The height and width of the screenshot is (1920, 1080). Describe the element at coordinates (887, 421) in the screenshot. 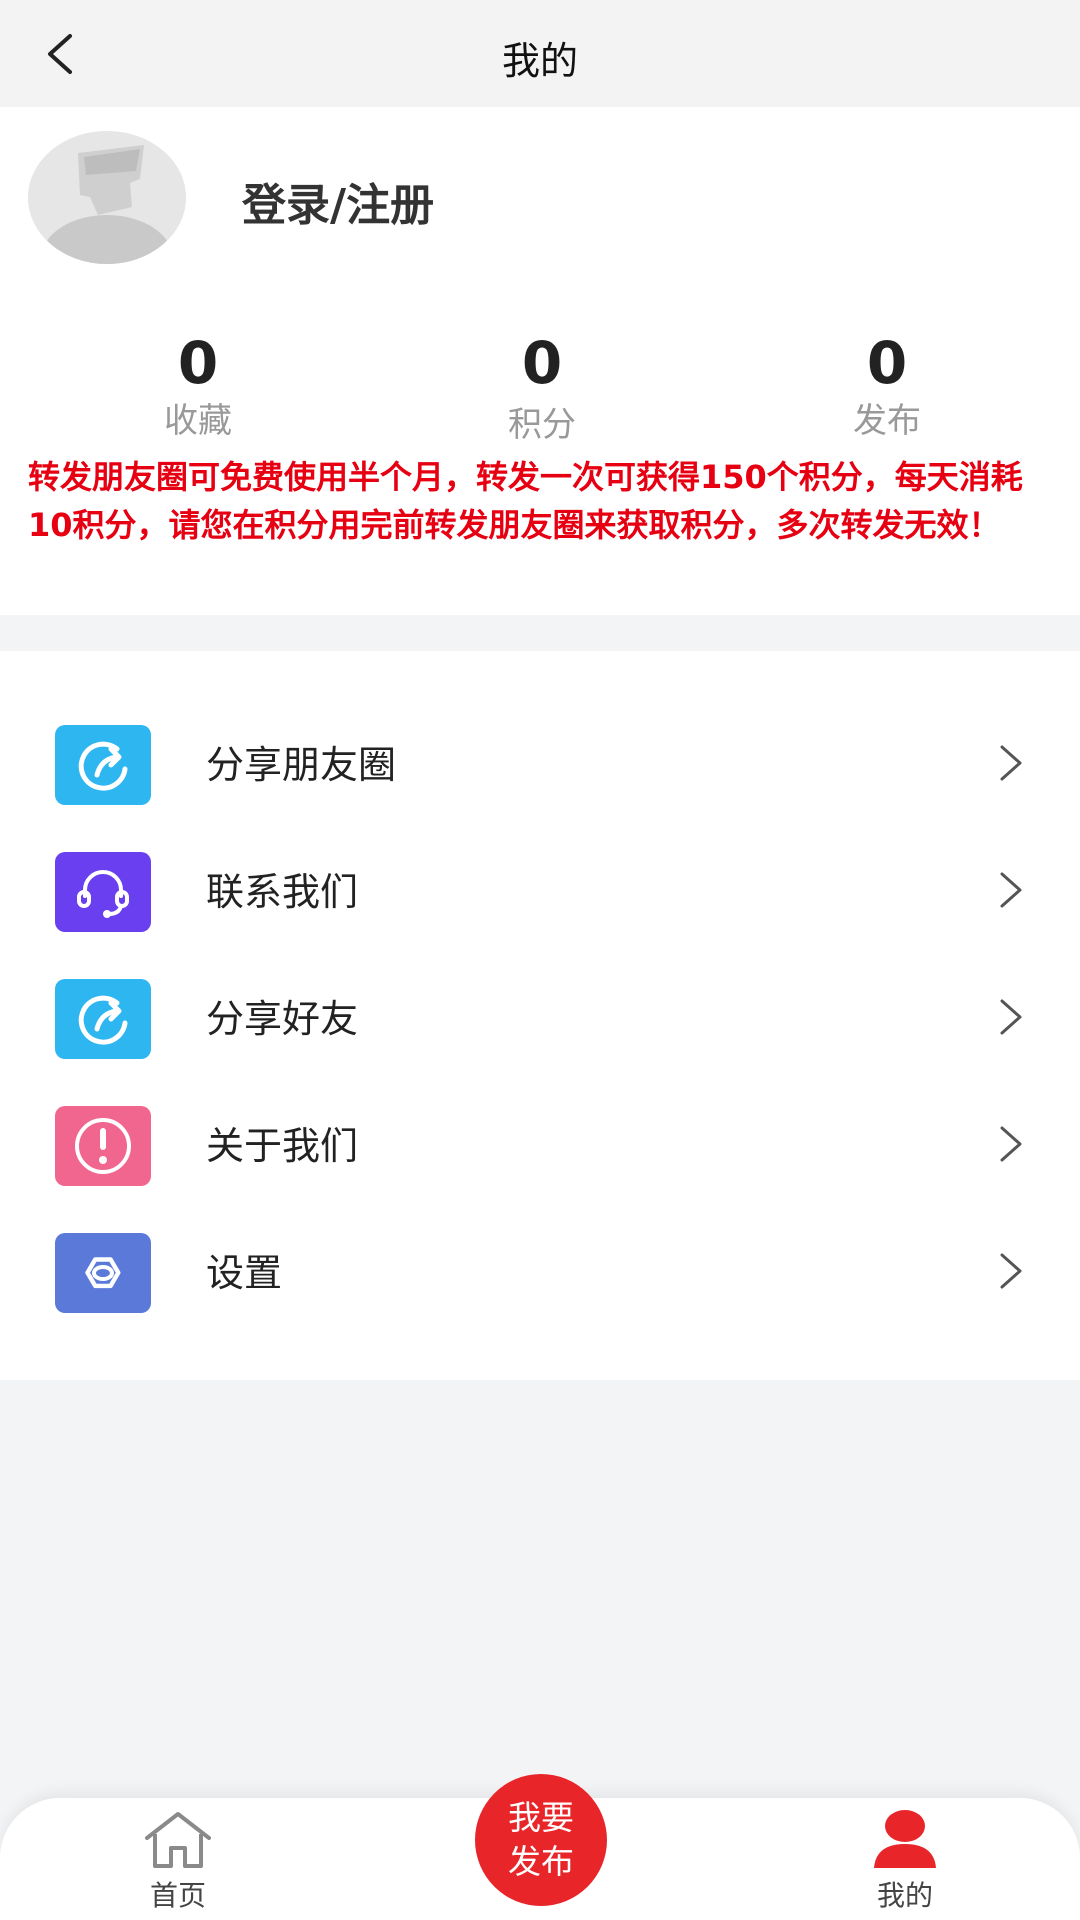

I see `stat-label: 发布` at that location.